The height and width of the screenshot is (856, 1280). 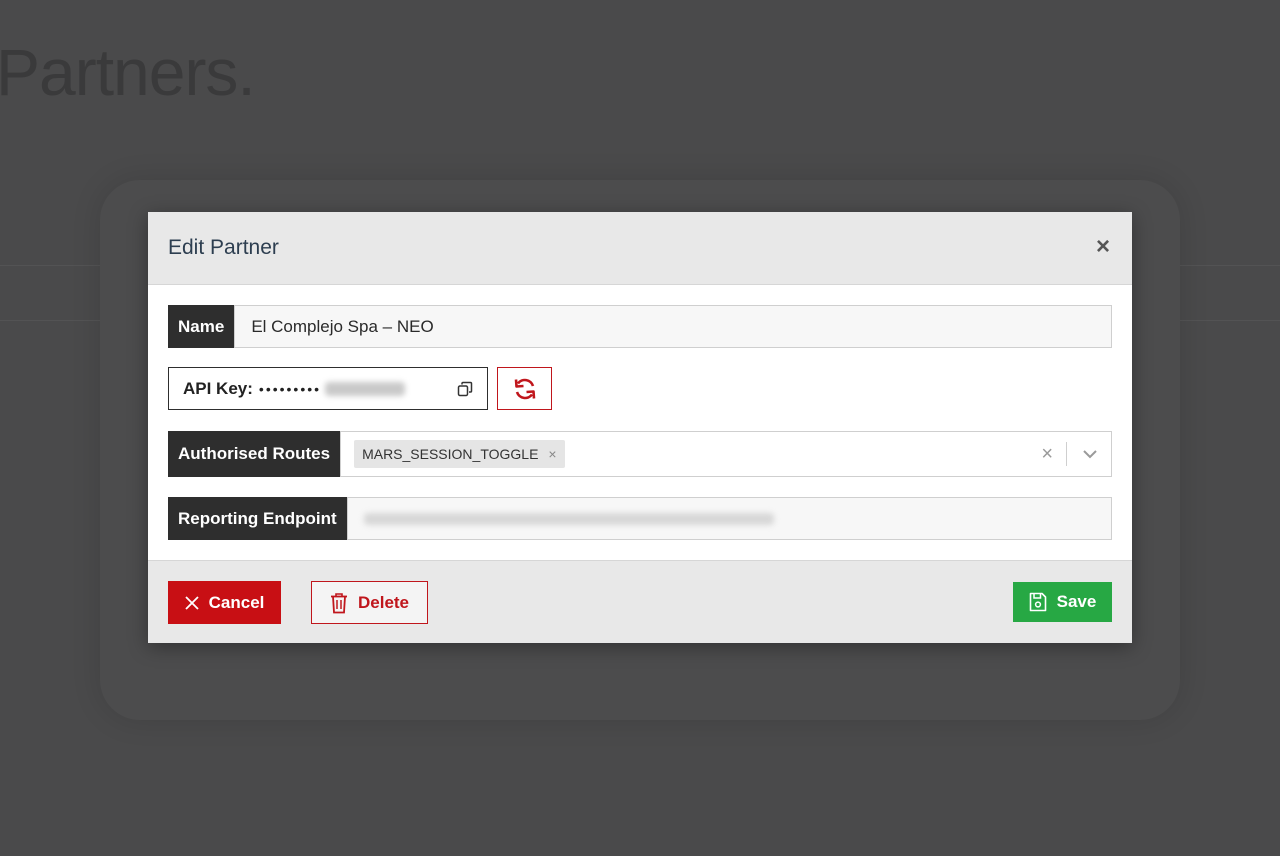 I want to click on delete-button: Delete, so click(x=369, y=602).